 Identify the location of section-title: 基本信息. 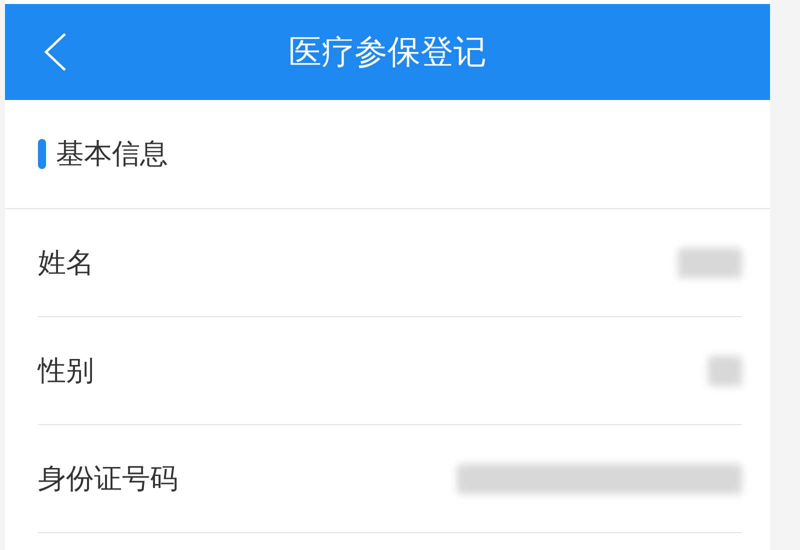
(112, 154).